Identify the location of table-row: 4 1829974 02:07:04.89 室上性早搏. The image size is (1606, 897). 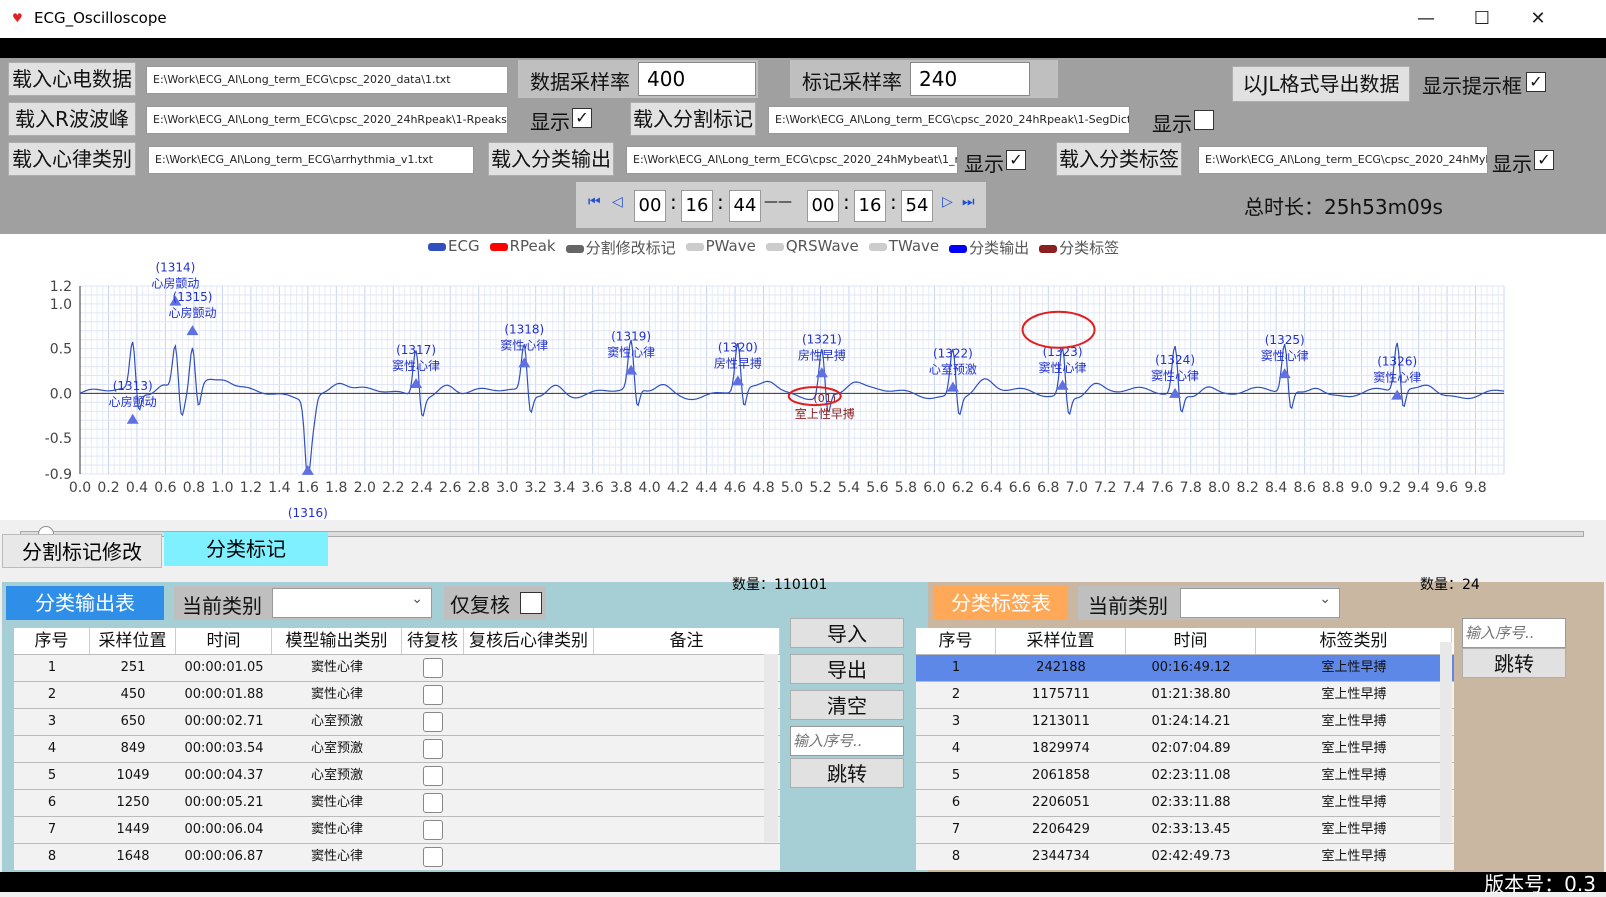
(1185, 749).